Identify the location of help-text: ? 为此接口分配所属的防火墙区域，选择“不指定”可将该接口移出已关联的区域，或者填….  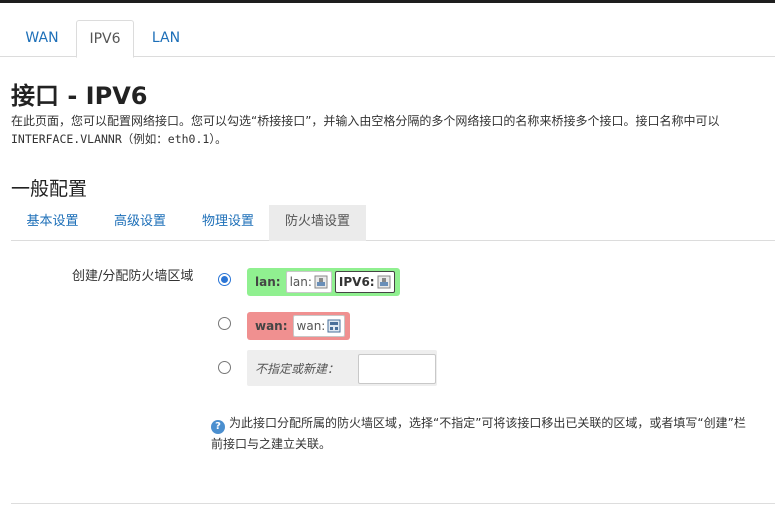
(478, 434).